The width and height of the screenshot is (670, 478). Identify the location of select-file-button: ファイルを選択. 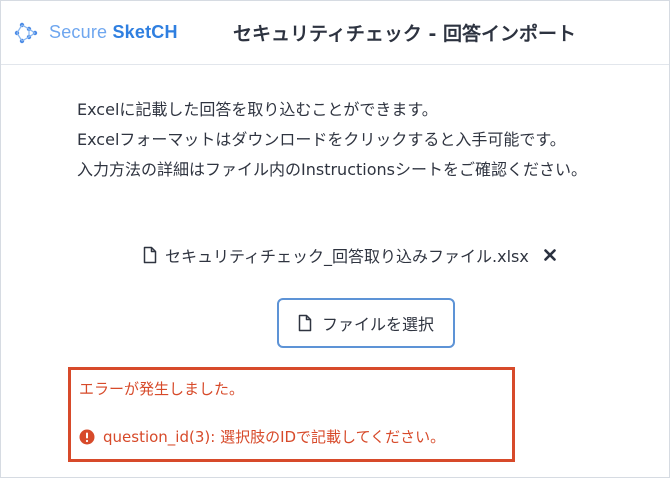
(366, 323).